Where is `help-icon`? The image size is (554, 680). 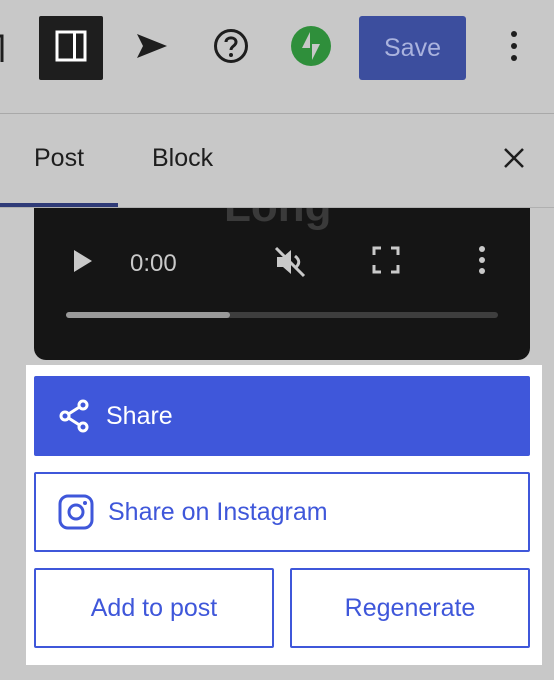
help-icon is located at coordinates (231, 48).